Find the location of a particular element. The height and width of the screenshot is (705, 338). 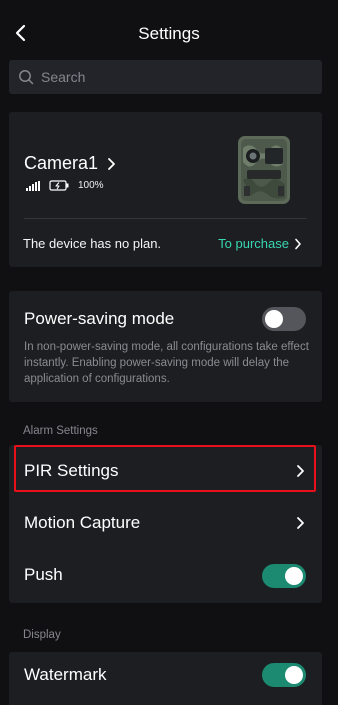

push-toggle is located at coordinates (284, 576).